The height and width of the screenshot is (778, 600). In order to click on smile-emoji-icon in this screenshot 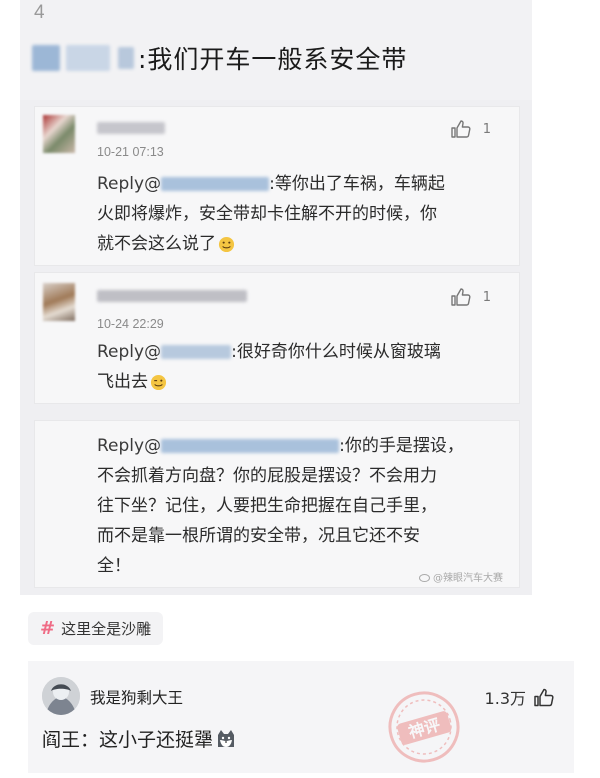, I will do `click(226, 244)`.